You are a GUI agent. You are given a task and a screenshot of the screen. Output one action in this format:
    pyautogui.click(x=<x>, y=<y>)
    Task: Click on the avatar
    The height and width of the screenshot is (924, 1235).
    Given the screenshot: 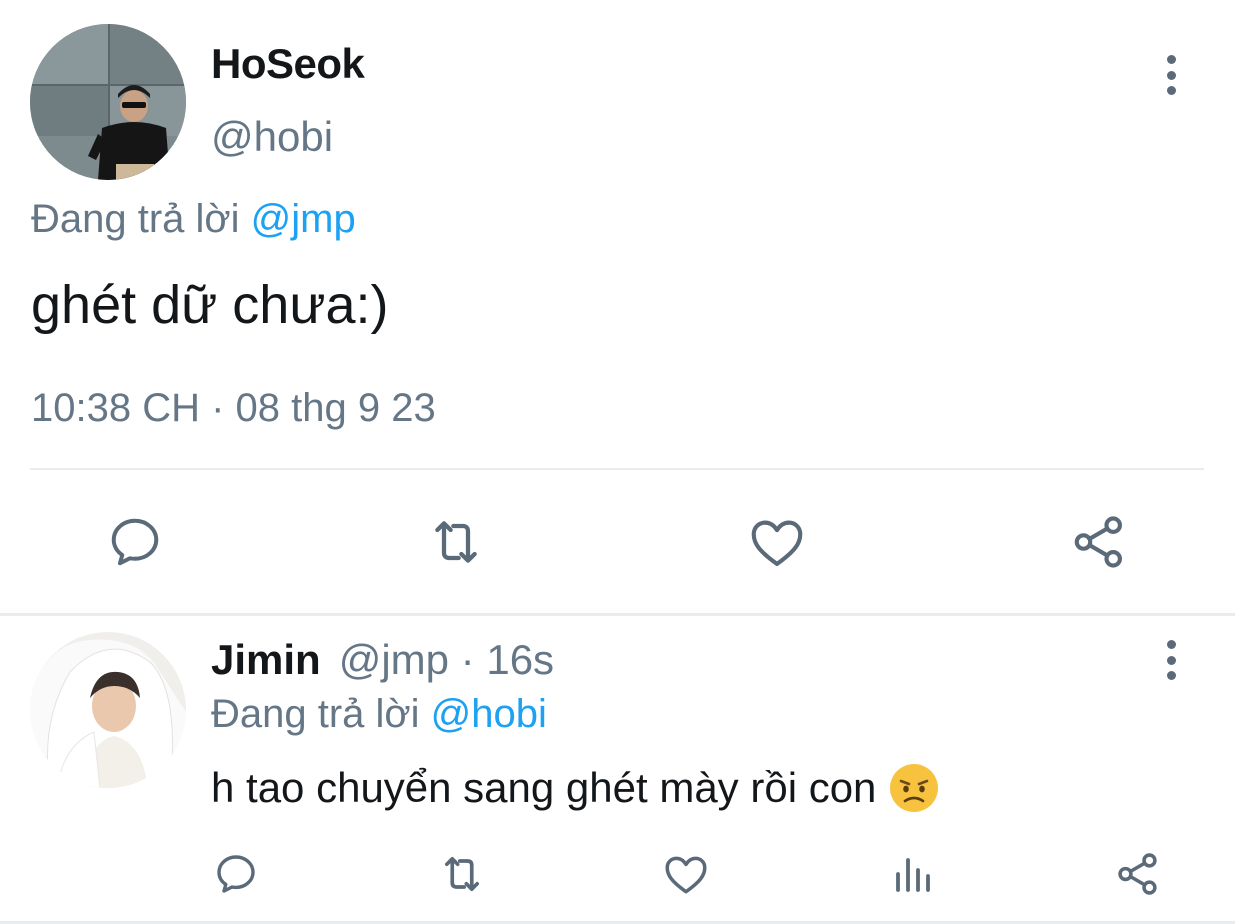 What is the action you would take?
    pyautogui.click(x=108, y=102)
    